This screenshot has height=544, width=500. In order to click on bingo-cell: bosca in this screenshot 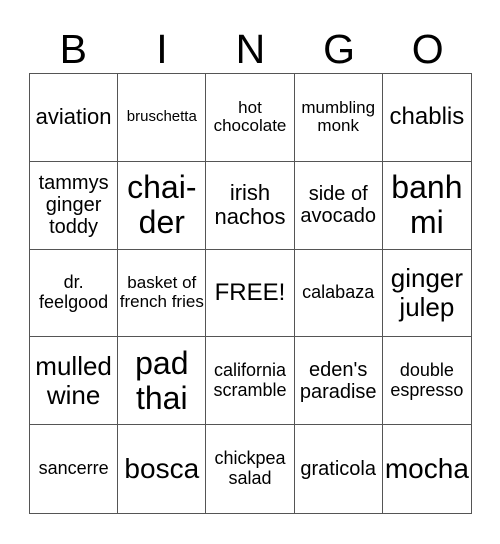, I will do `click(162, 469)`.